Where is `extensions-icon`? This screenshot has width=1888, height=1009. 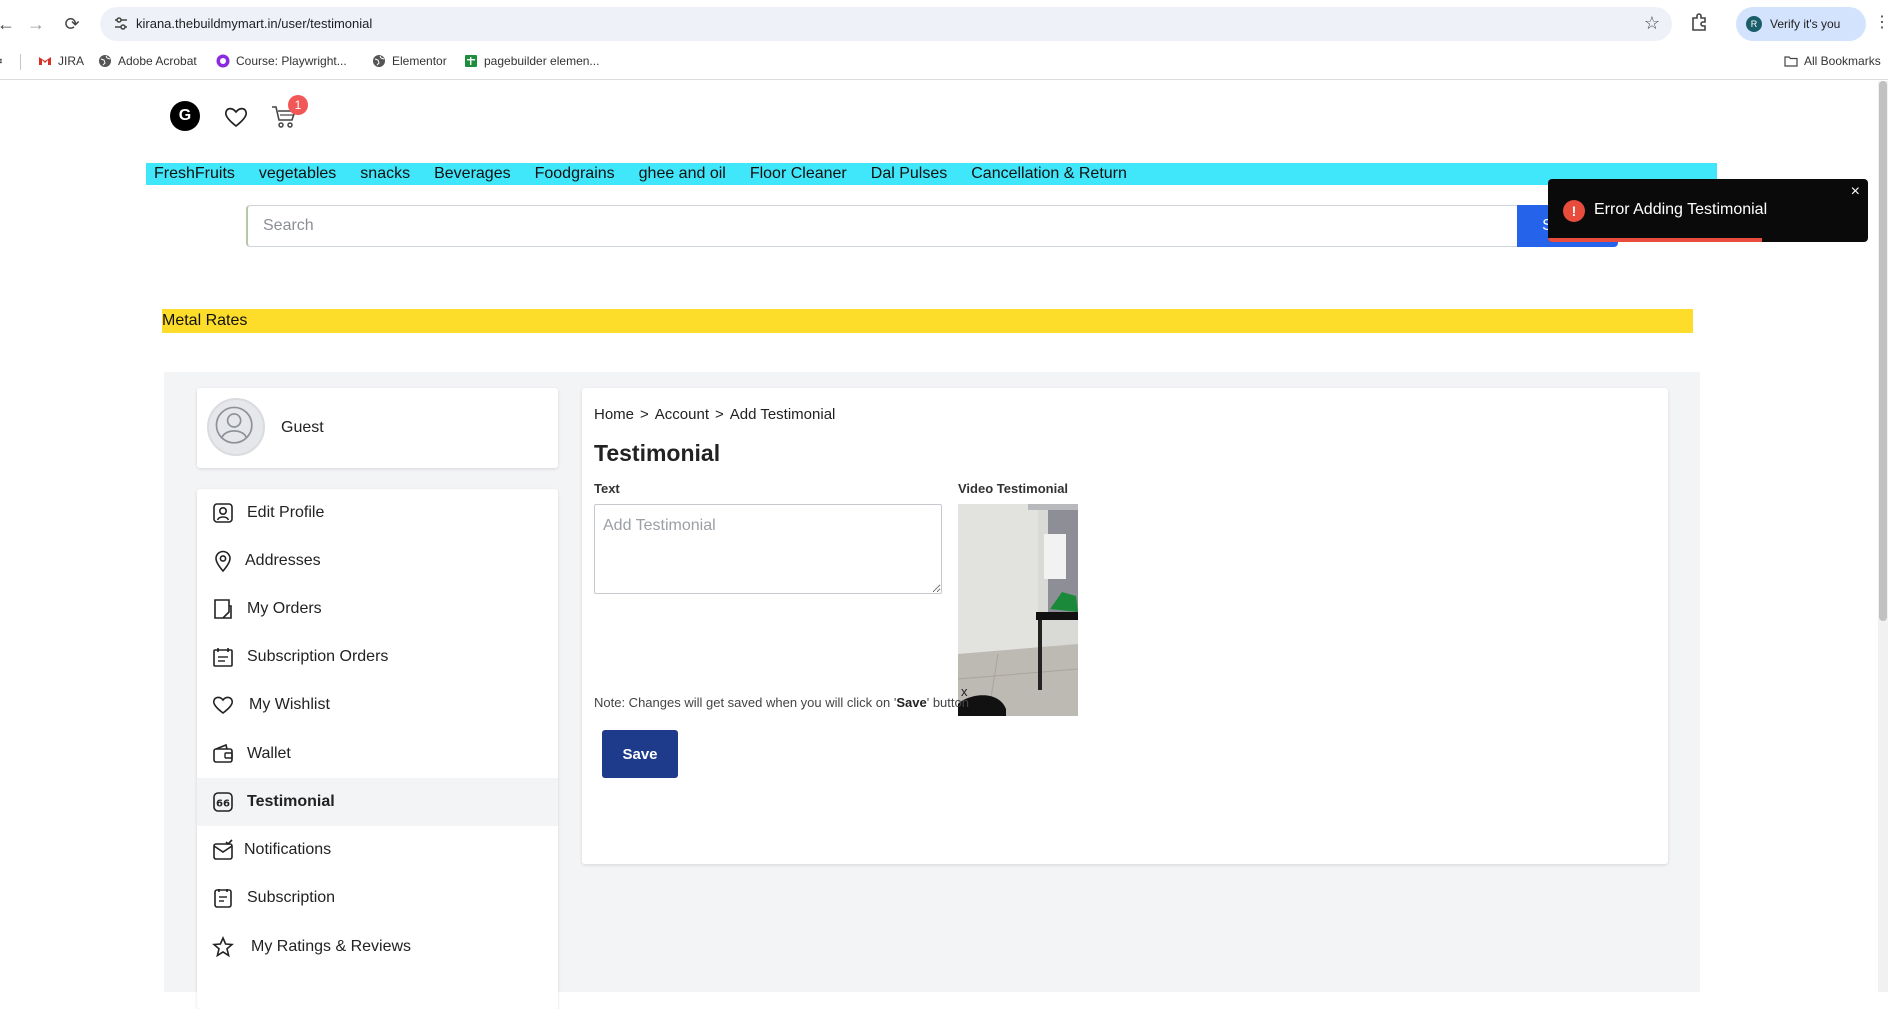 extensions-icon is located at coordinates (1699, 22).